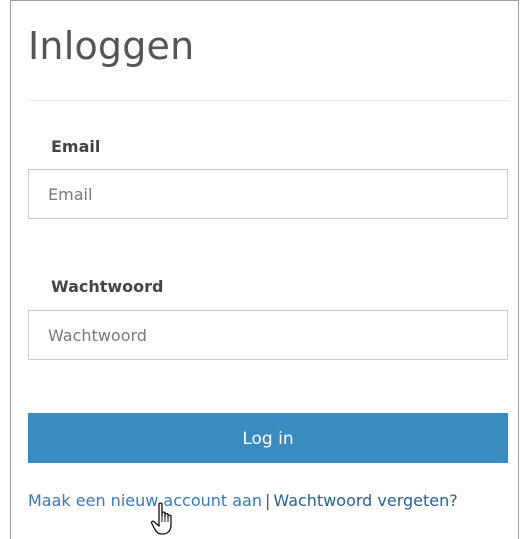 Image resolution: width=522 pixels, height=539 pixels. What do you see at coordinates (145, 500) in the screenshot?
I see `register-link: Maak een nieuw account aan` at bounding box center [145, 500].